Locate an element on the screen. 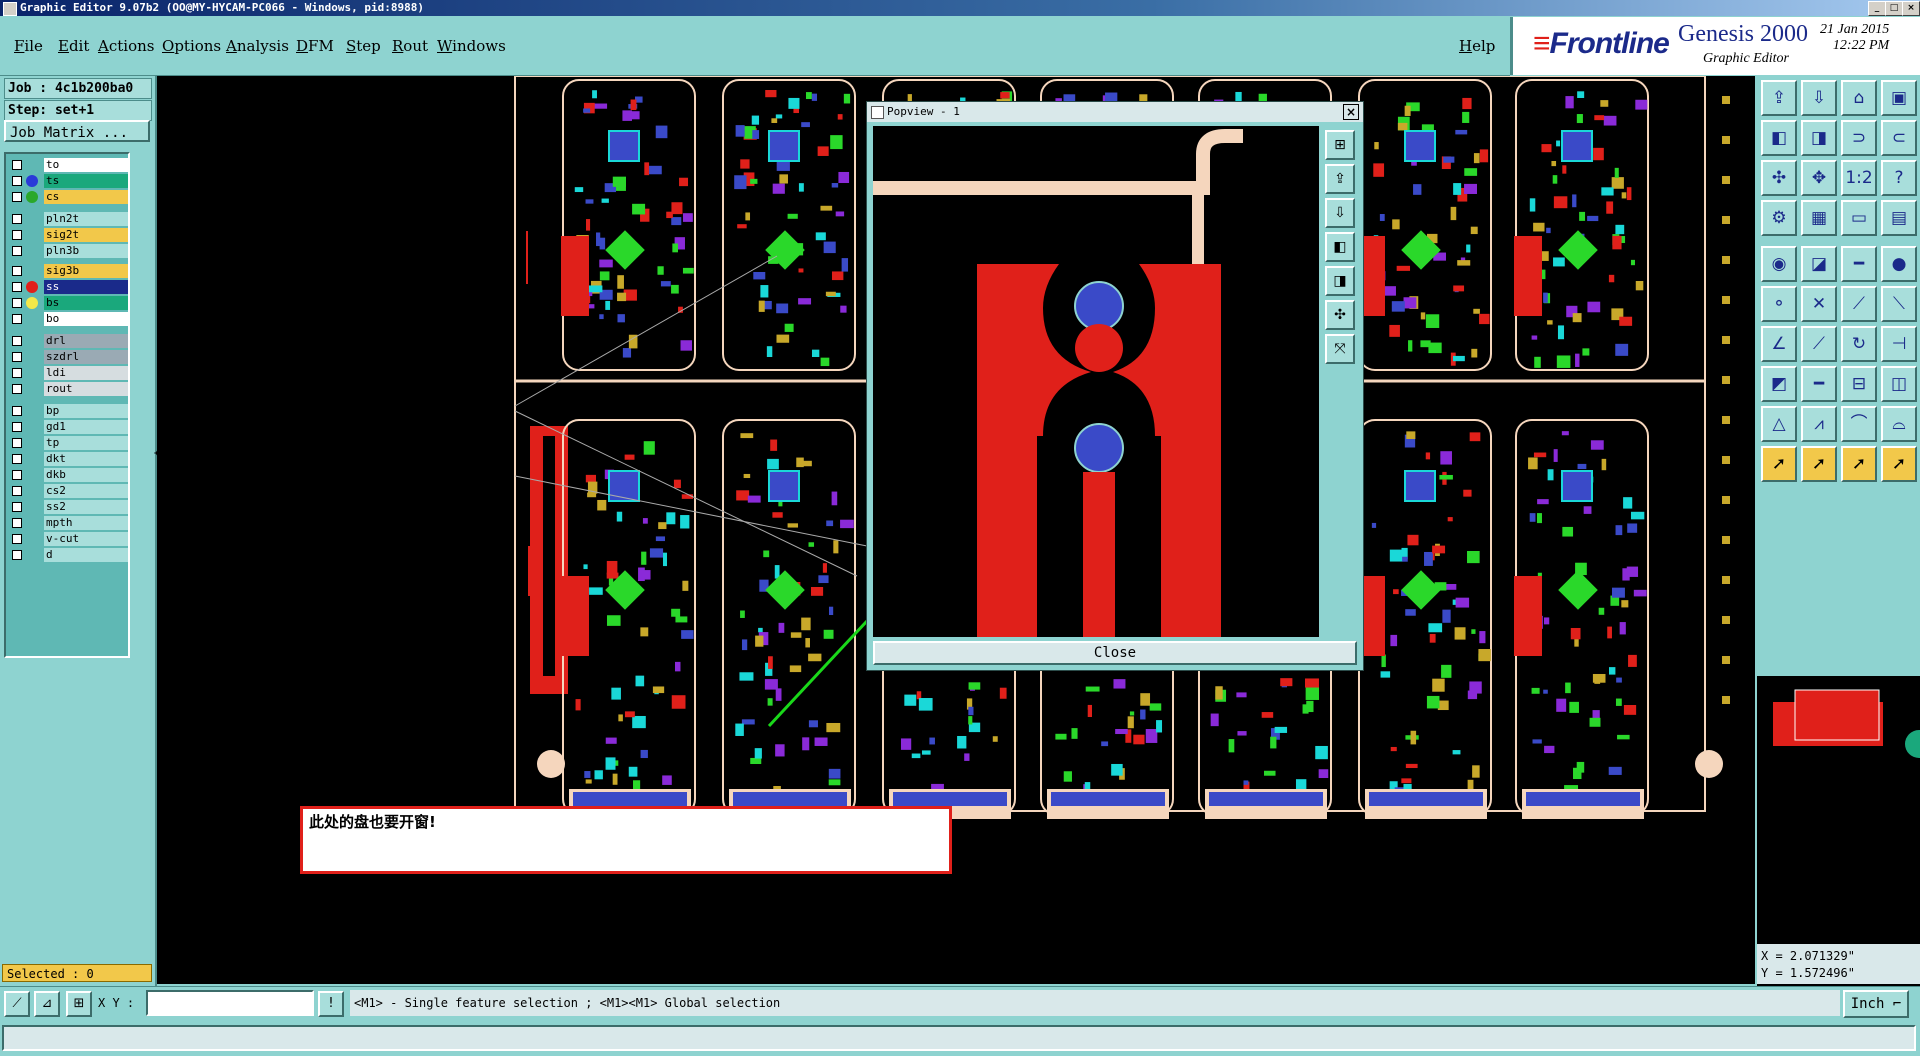  pop-zoom-fit-icon: ⊞ is located at coordinates (1340, 145).